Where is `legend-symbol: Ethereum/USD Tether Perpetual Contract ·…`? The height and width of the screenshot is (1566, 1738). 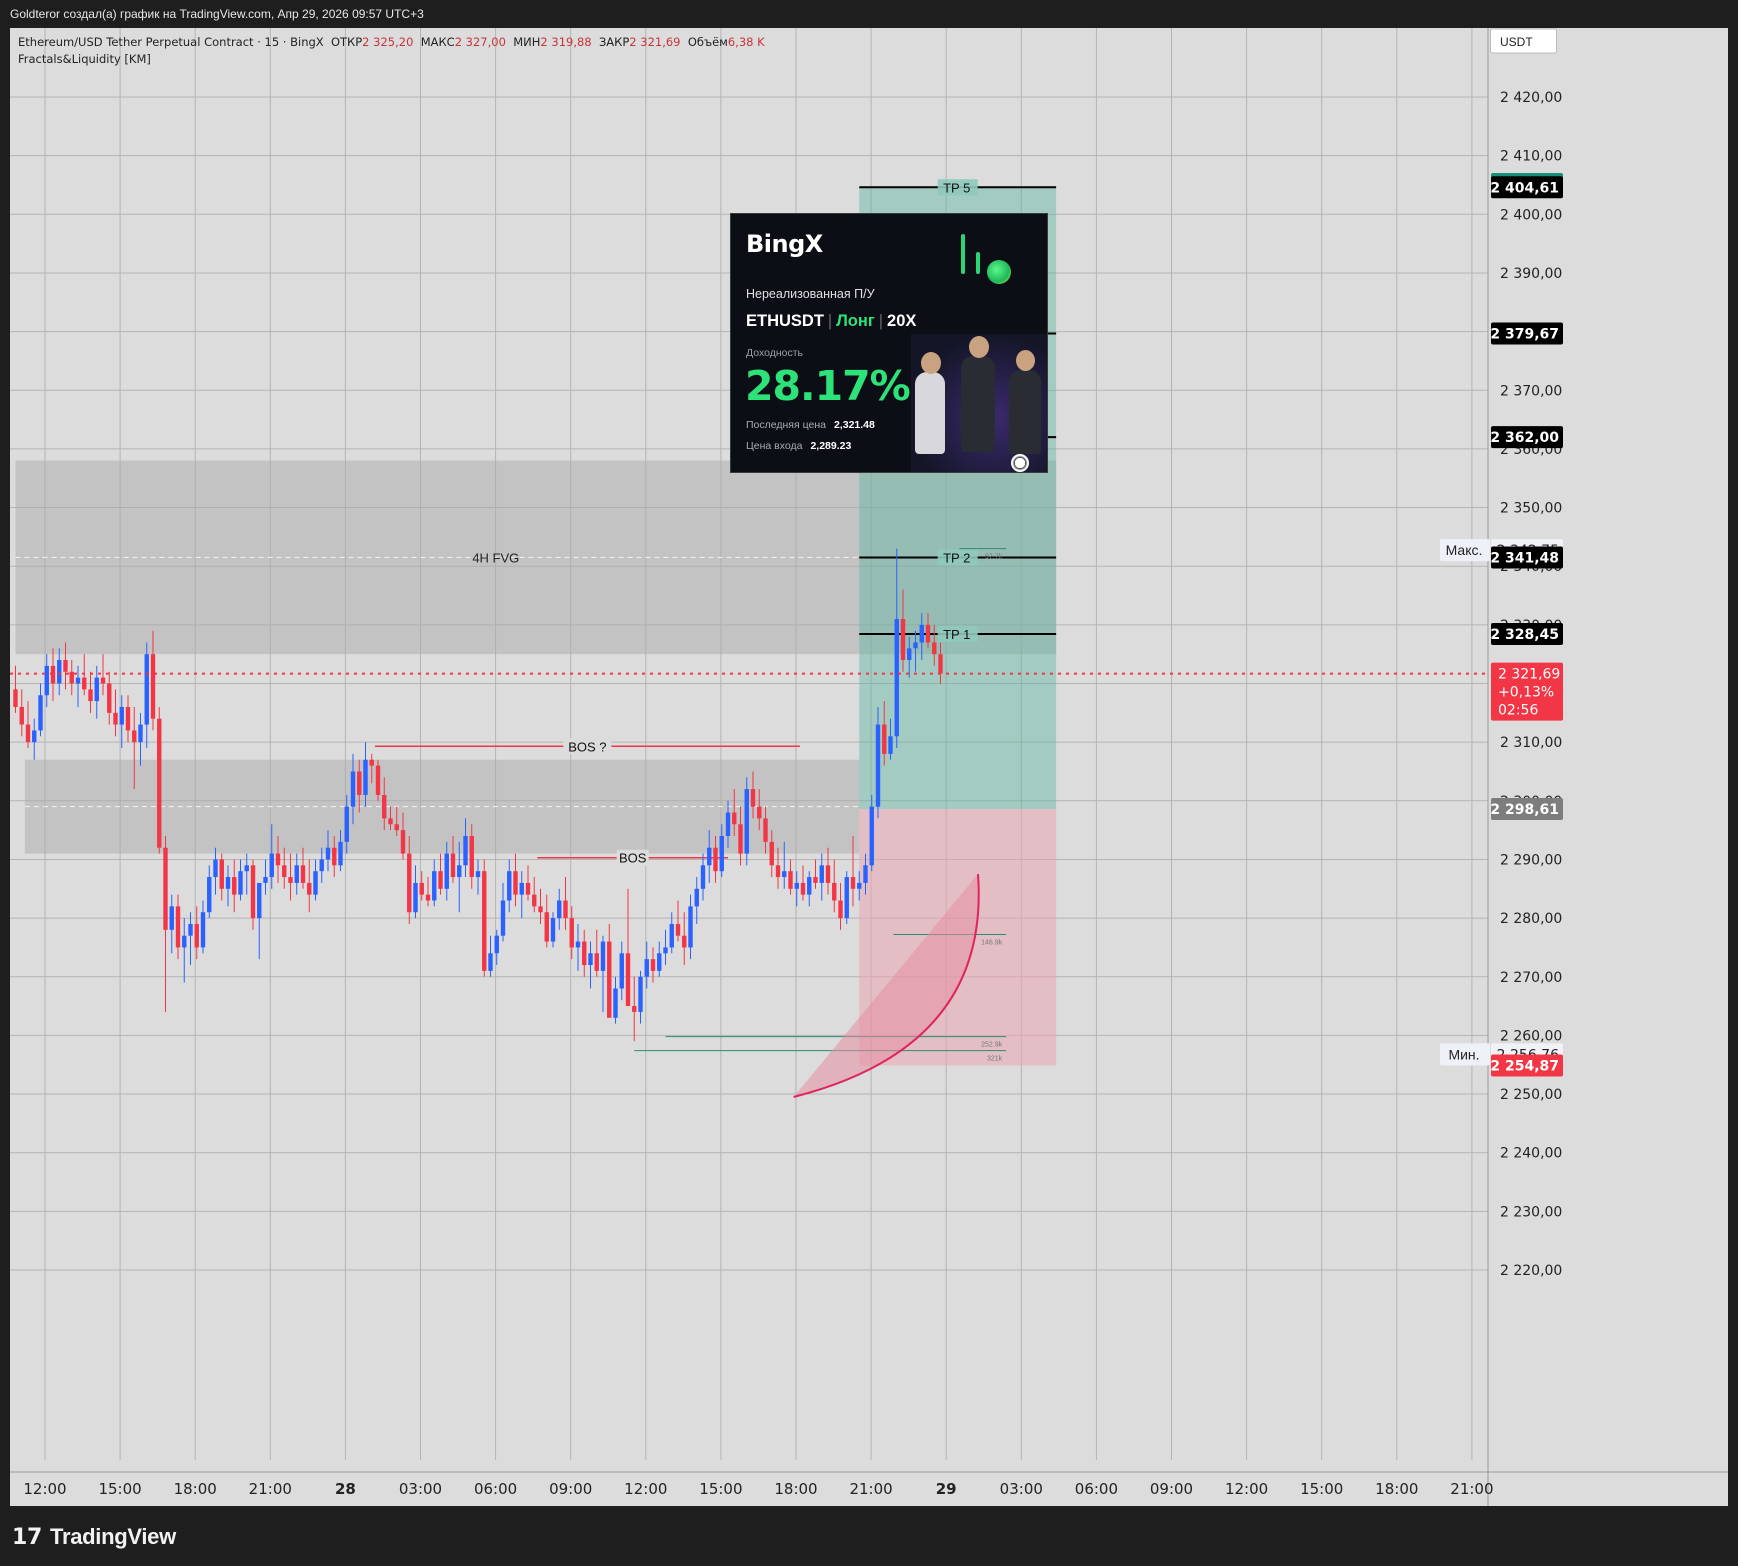 legend-symbol: Ethereum/USD Tether Perpetual Contract ·… is located at coordinates (171, 42).